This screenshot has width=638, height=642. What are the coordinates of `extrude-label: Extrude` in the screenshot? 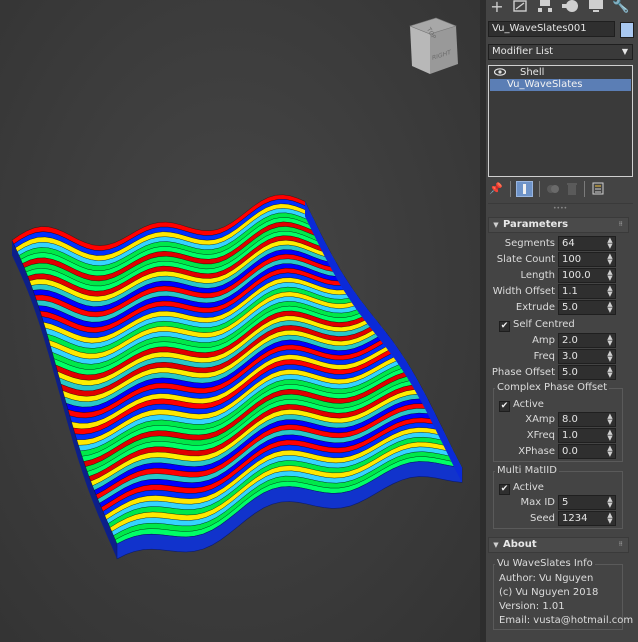 It's located at (535, 307).